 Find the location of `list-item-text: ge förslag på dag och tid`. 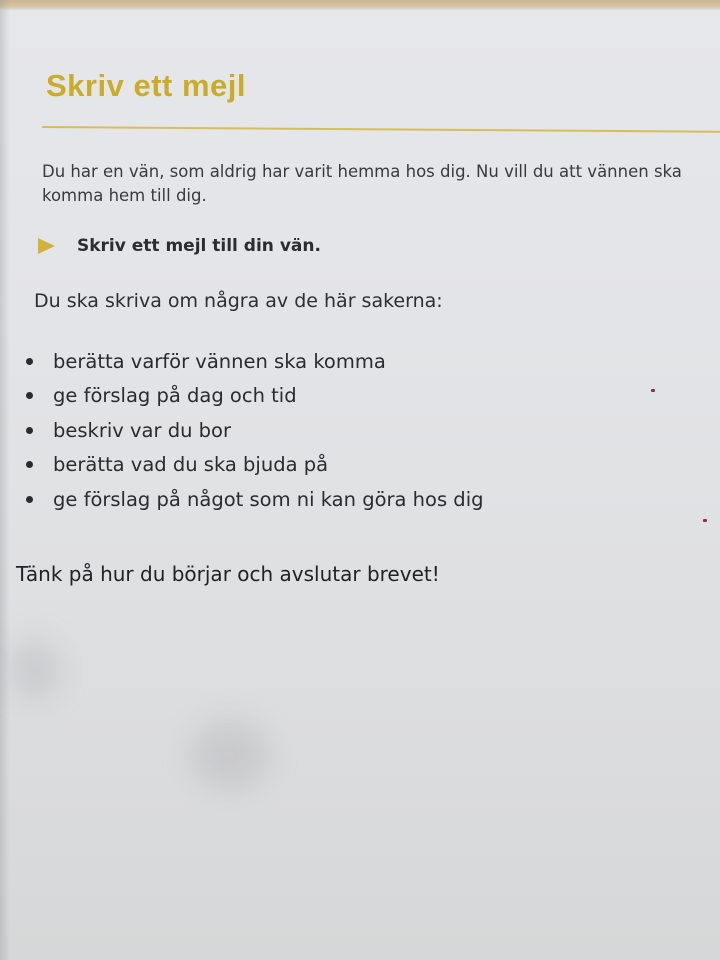

list-item-text: ge förslag på dag och tid is located at coordinates (175, 396).